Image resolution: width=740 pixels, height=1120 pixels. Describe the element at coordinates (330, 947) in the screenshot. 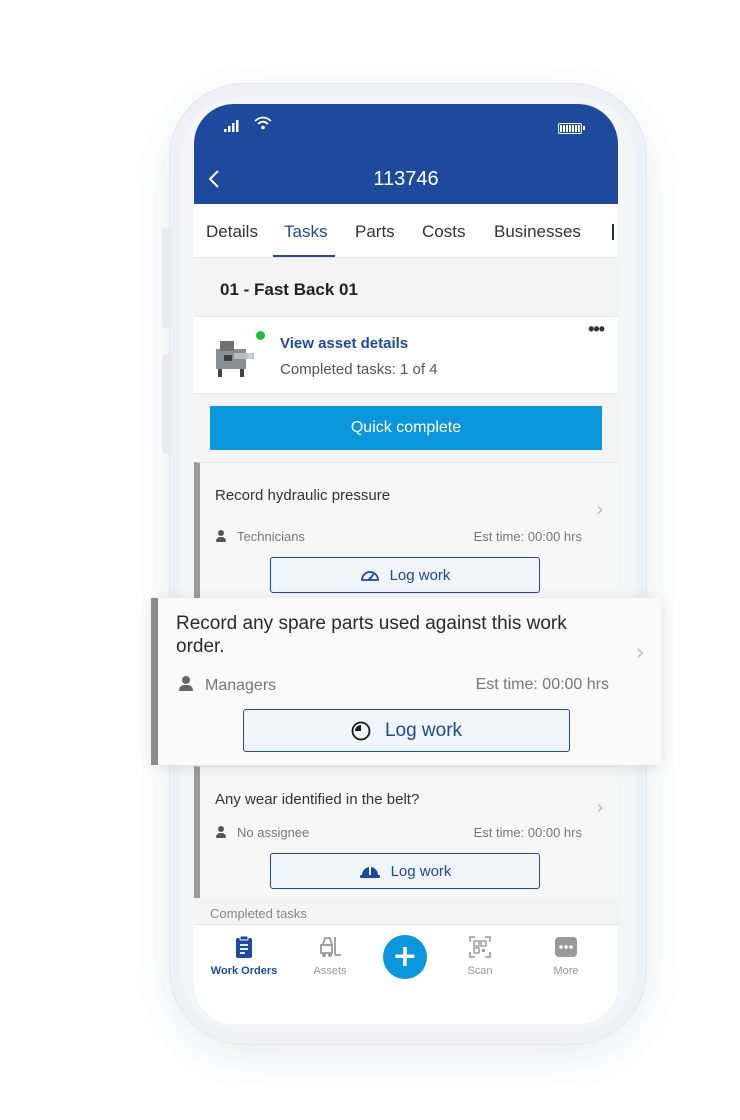

I see `forklift-icon` at that location.